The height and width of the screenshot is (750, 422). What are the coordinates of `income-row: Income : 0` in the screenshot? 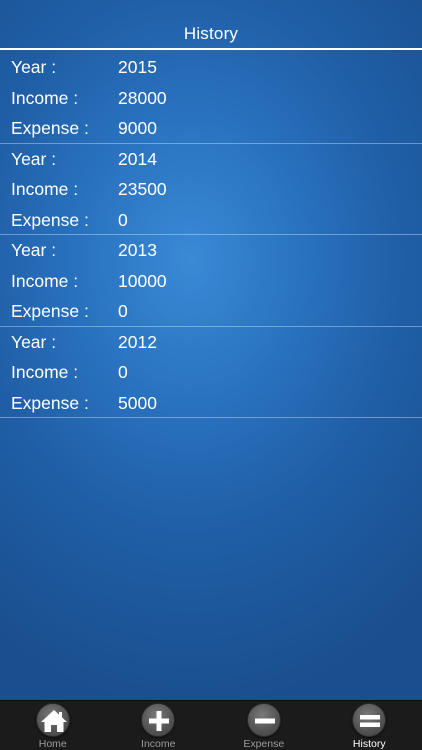 It's located at (211, 372).